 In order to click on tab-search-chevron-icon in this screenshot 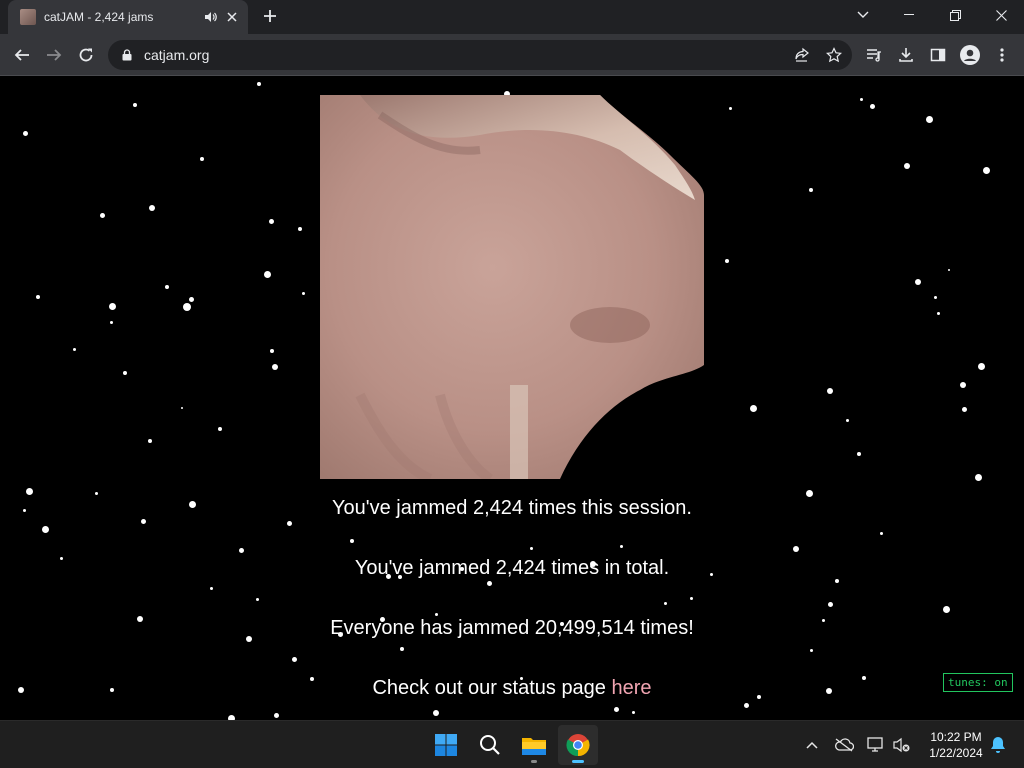, I will do `click(863, 15)`.